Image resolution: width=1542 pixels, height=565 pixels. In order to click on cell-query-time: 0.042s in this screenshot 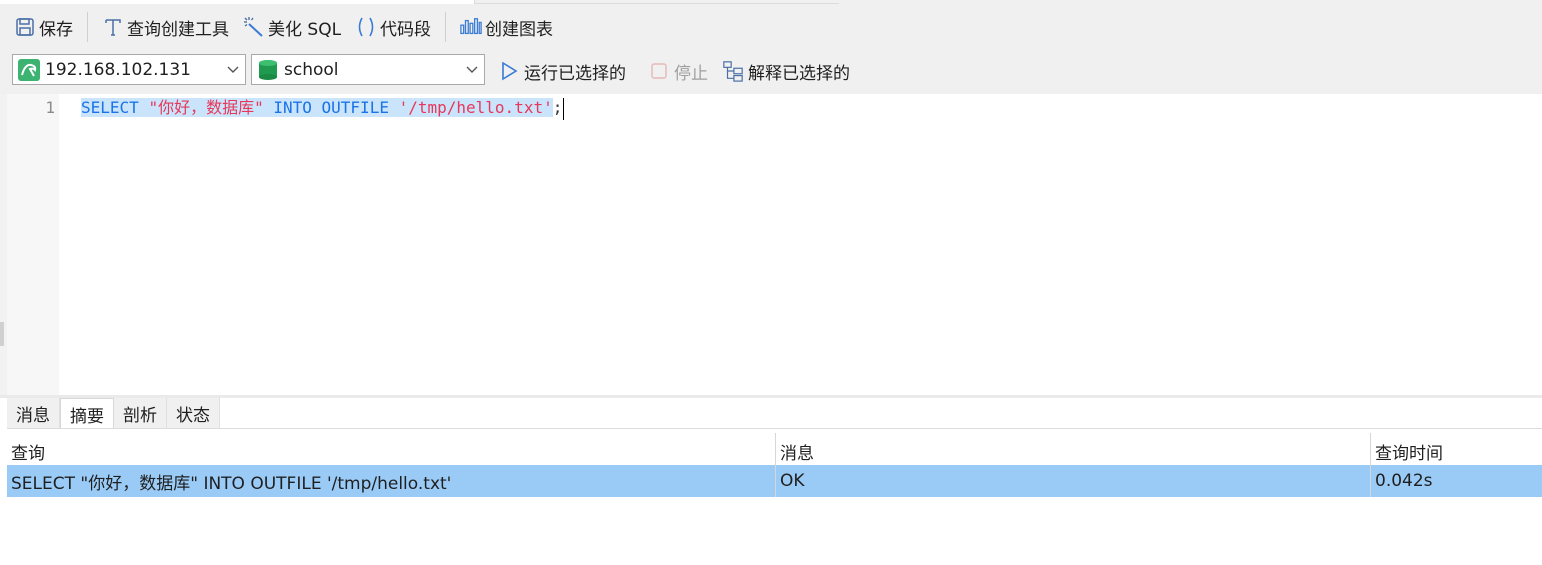, I will do `click(1456, 481)`.